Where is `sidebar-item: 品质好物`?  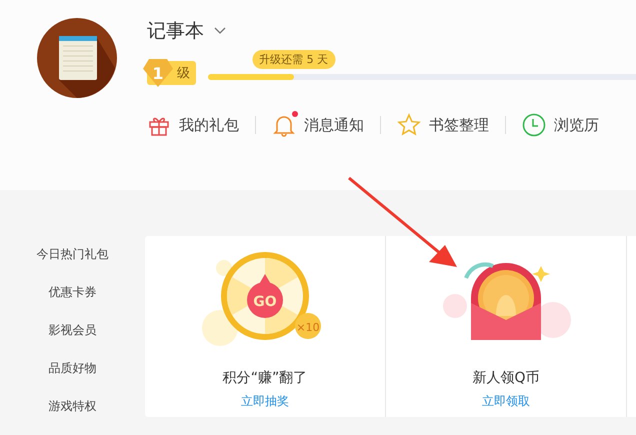 sidebar-item: 品质好物 is located at coordinates (72, 379).